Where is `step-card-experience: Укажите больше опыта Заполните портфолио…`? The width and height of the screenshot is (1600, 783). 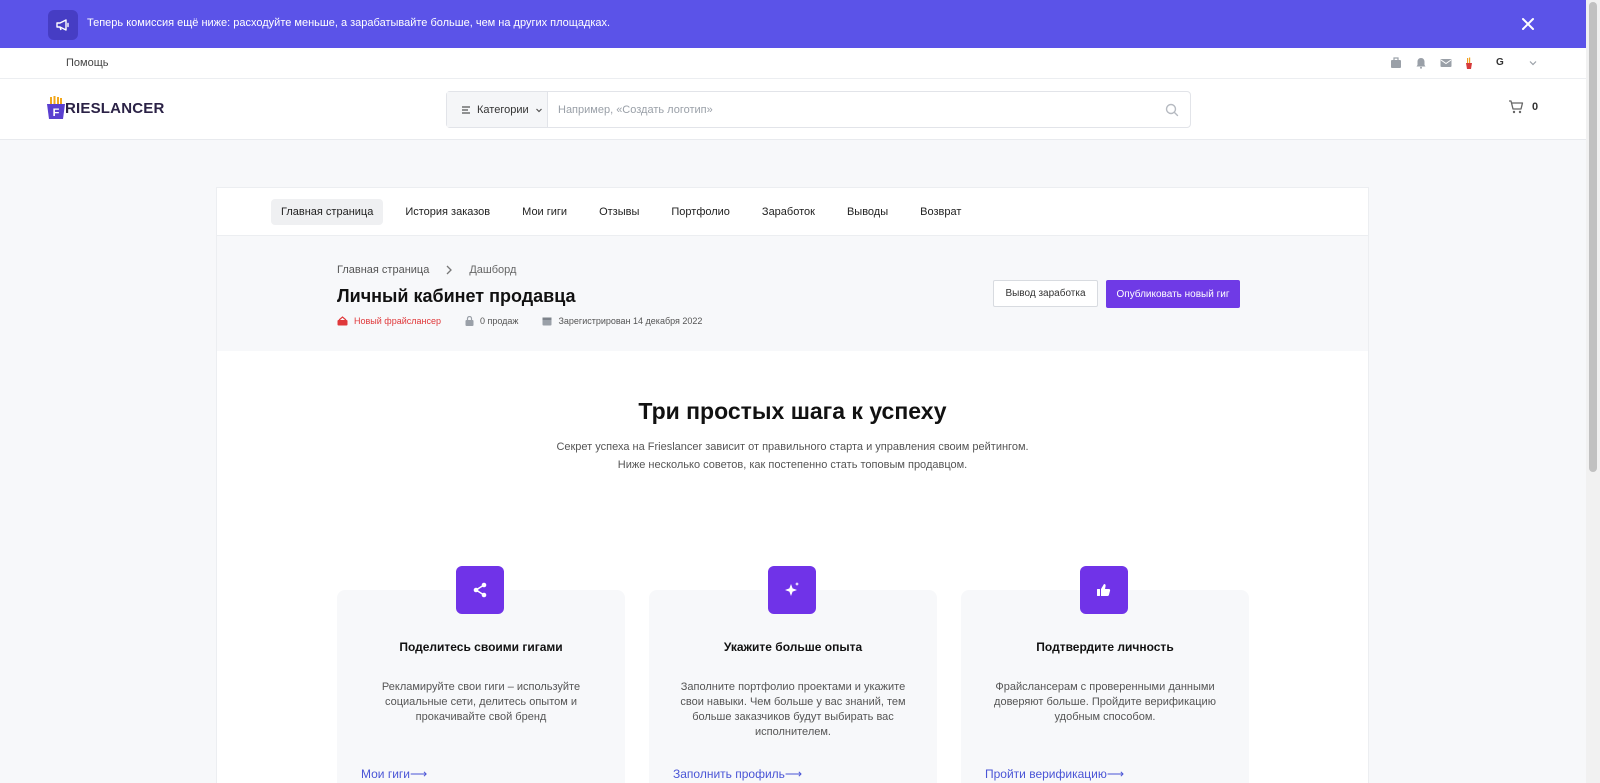
step-card-experience: Укажите больше опыта Заполните портфолио… is located at coordinates (793, 674).